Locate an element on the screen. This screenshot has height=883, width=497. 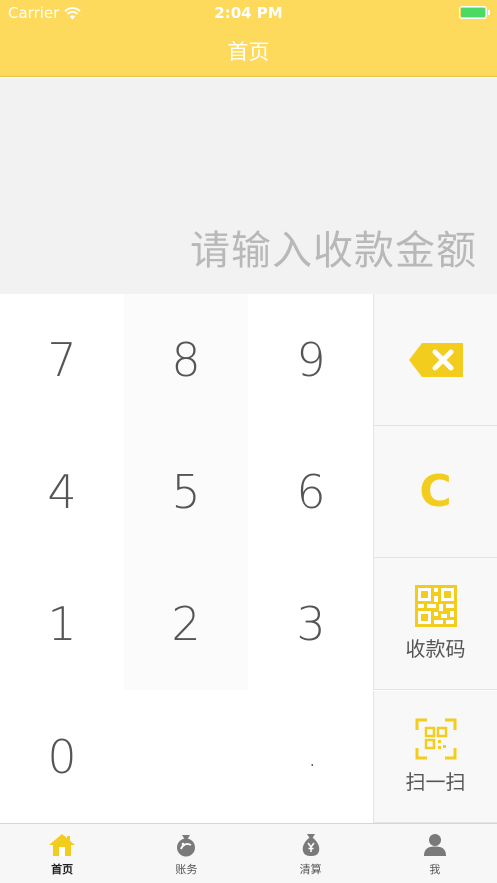
yuan-bag-icon is located at coordinates (310, 845).